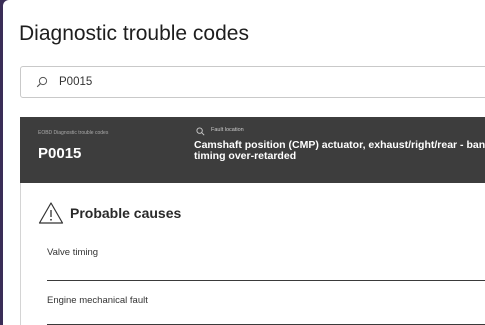  What do you see at coordinates (134, 33) in the screenshot?
I see `page-title: Diagnostic trouble codes` at bounding box center [134, 33].